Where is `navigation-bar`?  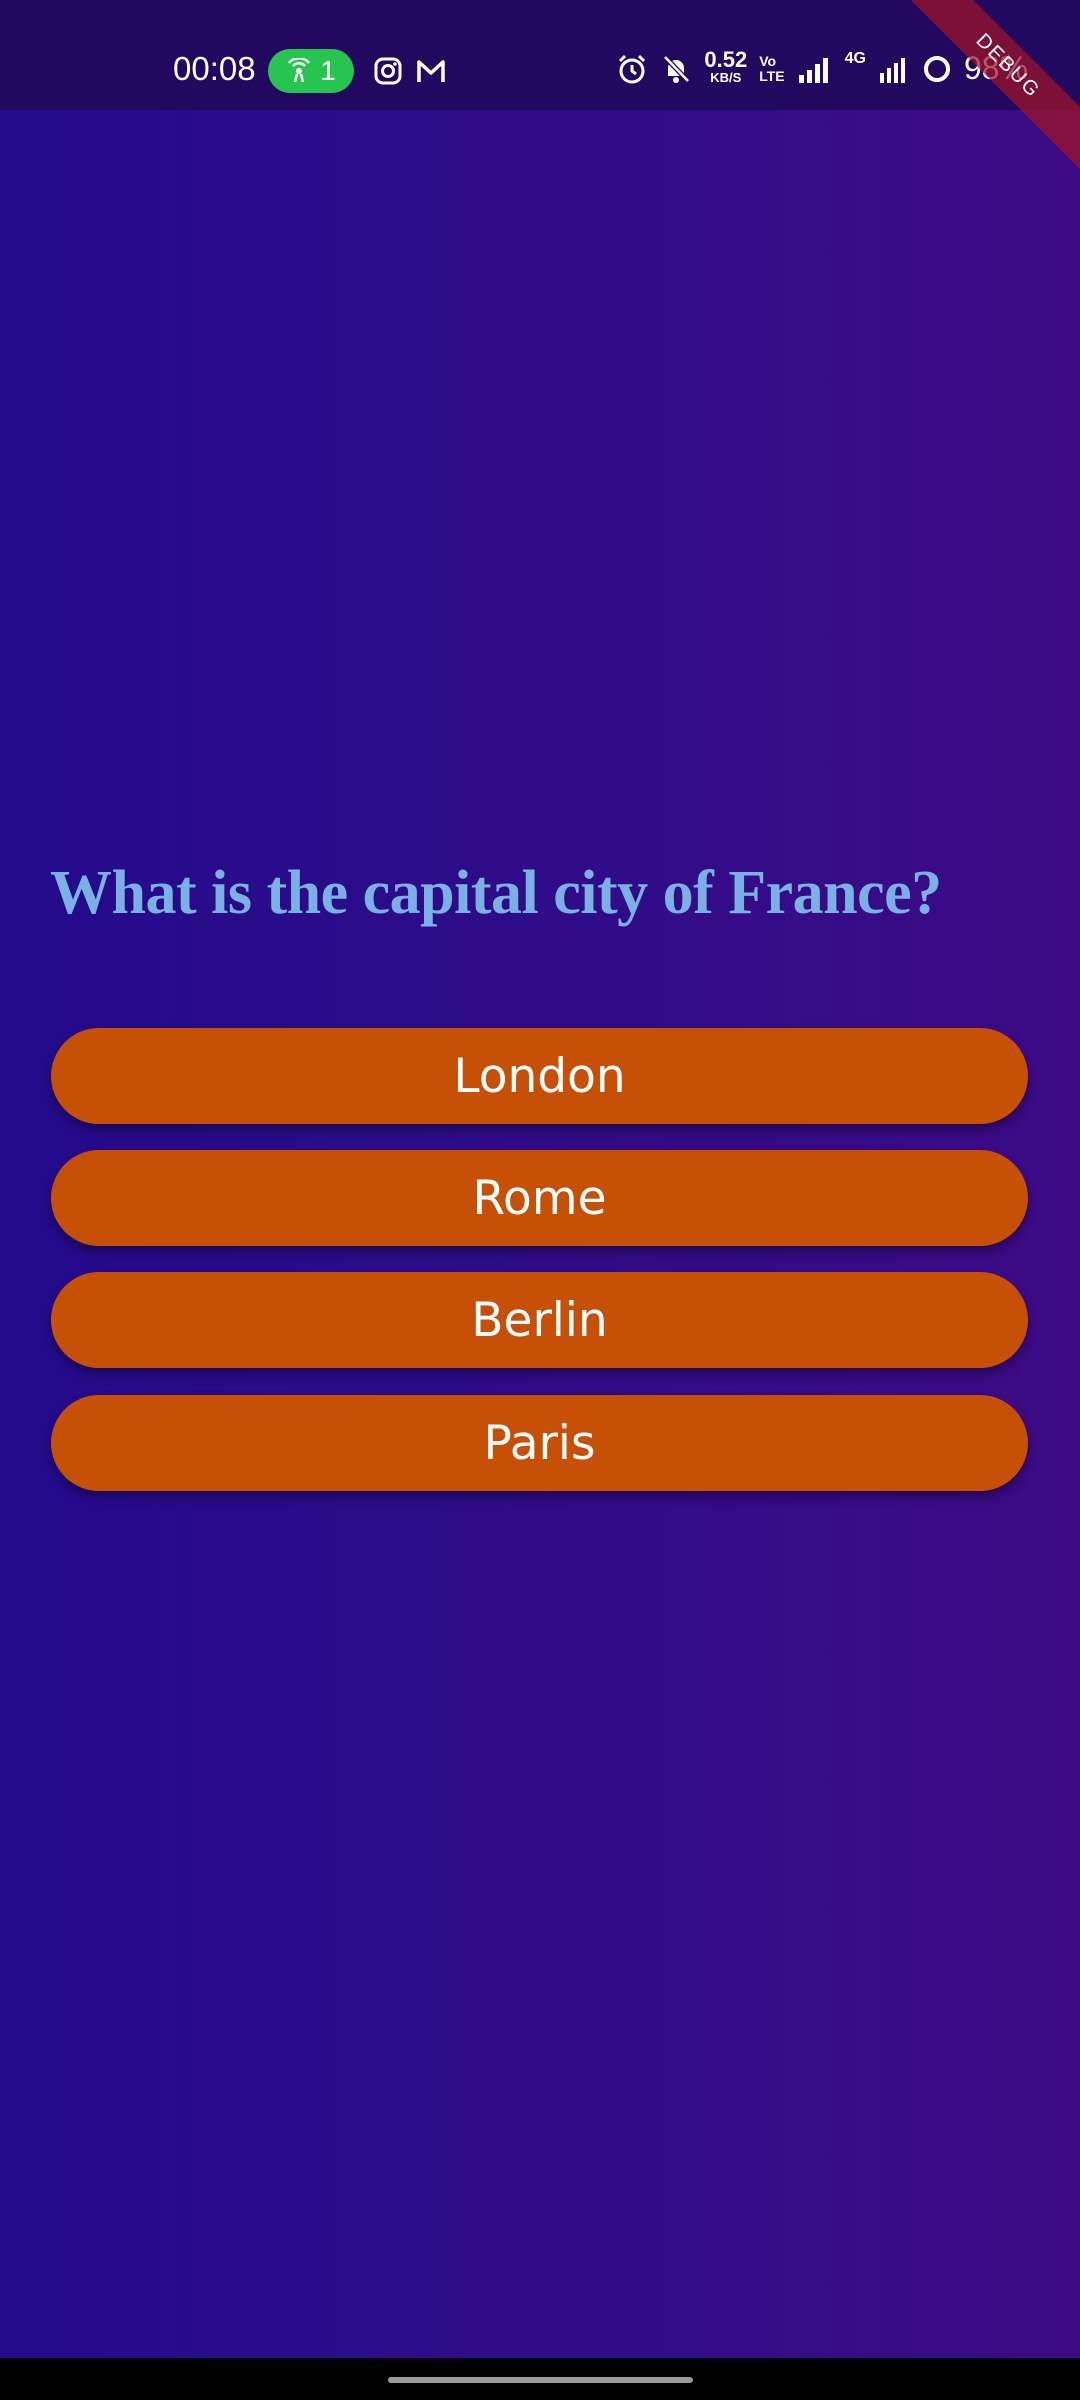
navigation-bar is located at coordinates (540, 2379).